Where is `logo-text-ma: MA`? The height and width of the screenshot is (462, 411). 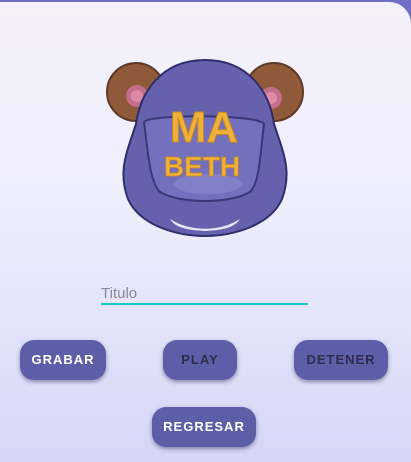
logo-text-ma: MA is located at coordinates (204, 127).